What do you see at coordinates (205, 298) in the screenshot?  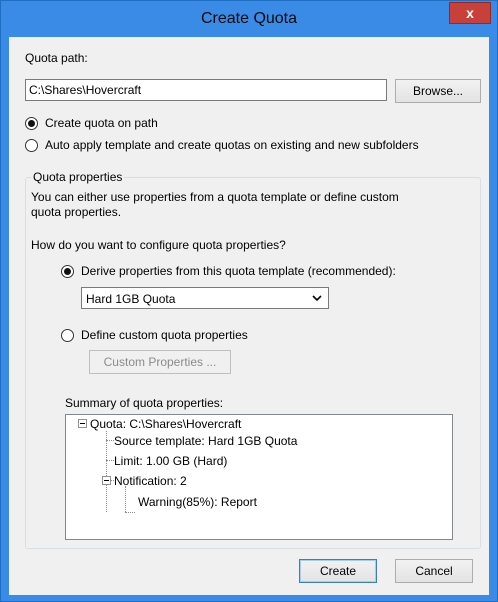 I see `template-select: Hard 1GB Quota` at bounding box center [205, 298].